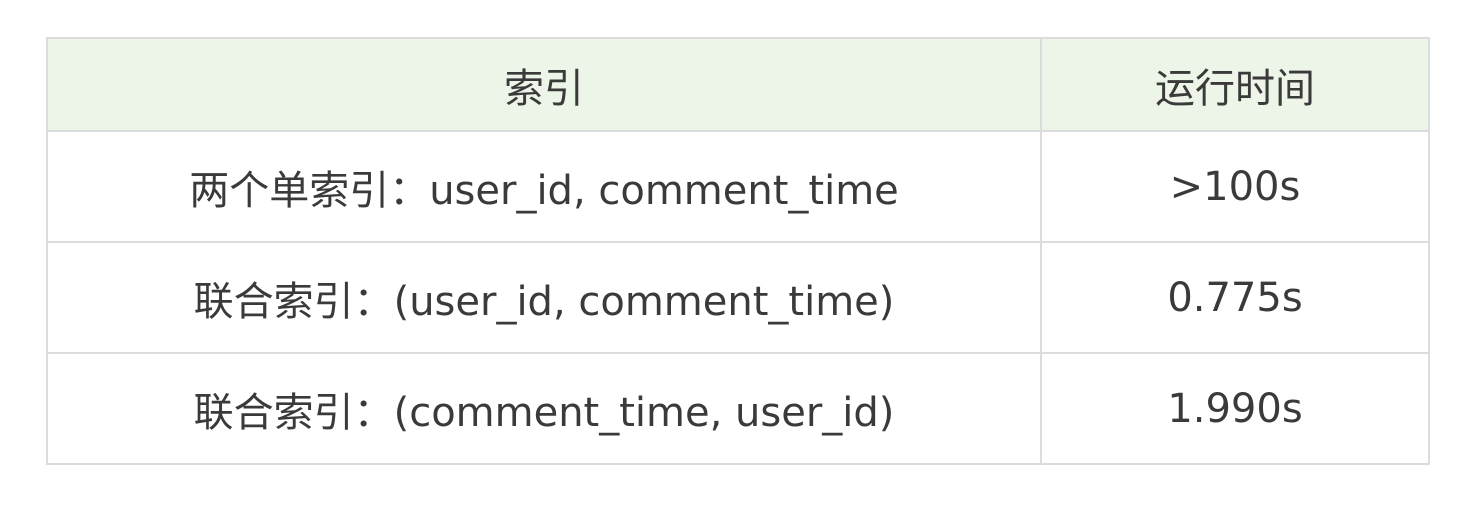 The width and height of the screenshot is (1476, 524). What do you see at coordinates (1235, 186) in the screenshot?
I see `cell-runtime: >100s` at bounding box center [1235, 186].